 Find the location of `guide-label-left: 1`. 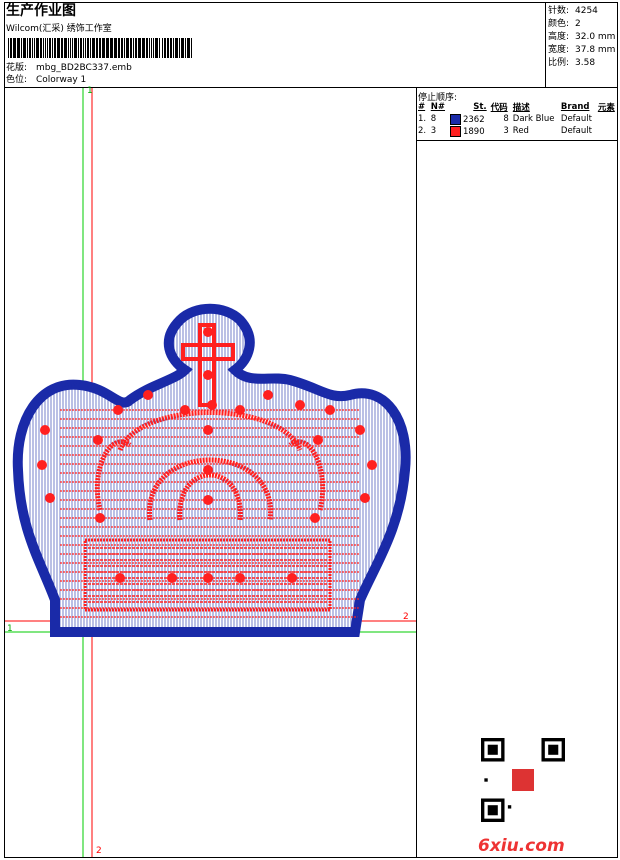

guide-label-left: 1 is located at coordinates (10, 629).